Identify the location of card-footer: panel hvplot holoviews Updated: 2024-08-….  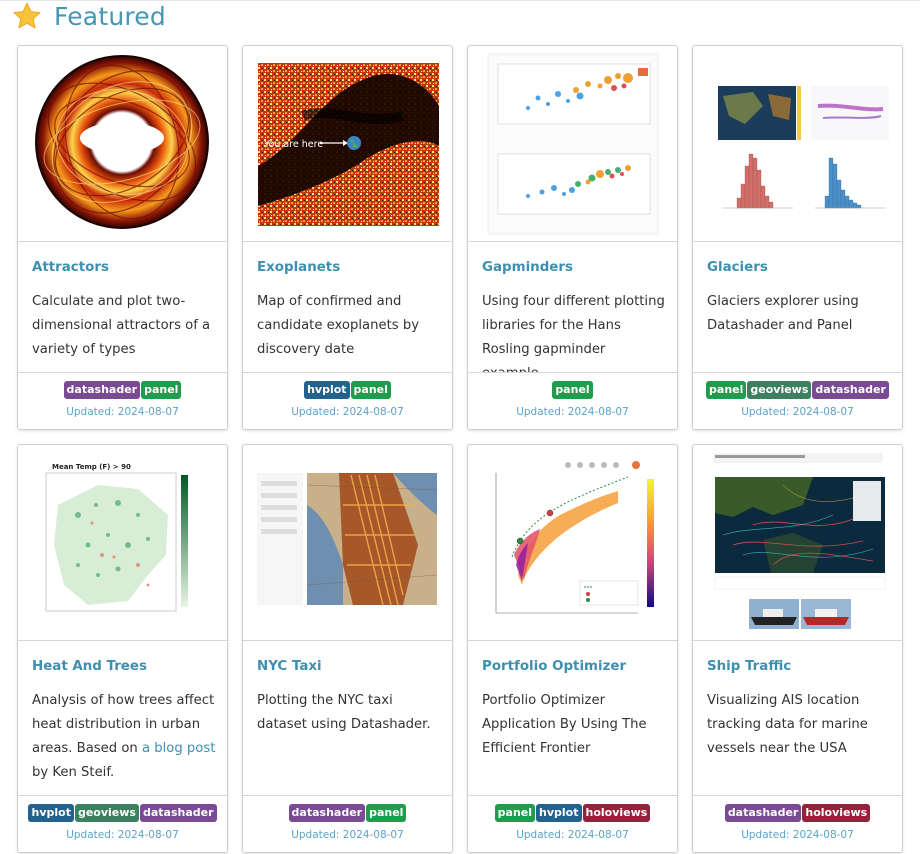
(572, 823).